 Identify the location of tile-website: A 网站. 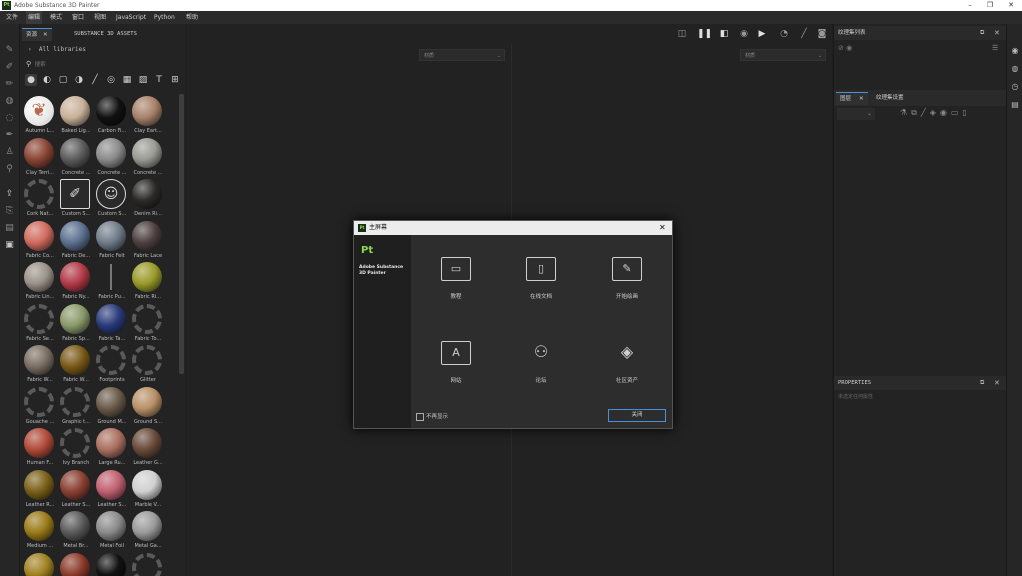
(456, 371).